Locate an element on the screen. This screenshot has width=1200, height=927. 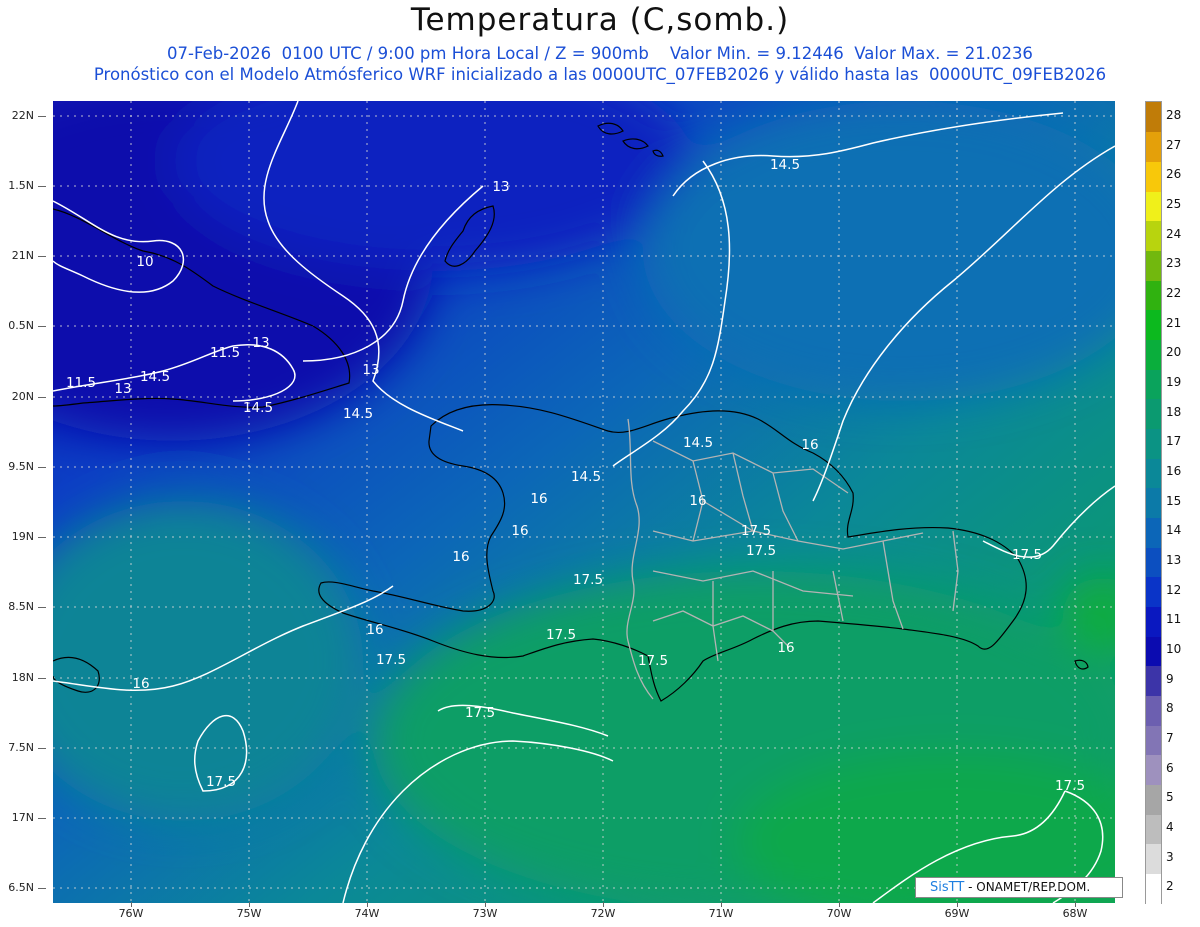
colorbar-label: 27 is located at coordinates (1174, 144).